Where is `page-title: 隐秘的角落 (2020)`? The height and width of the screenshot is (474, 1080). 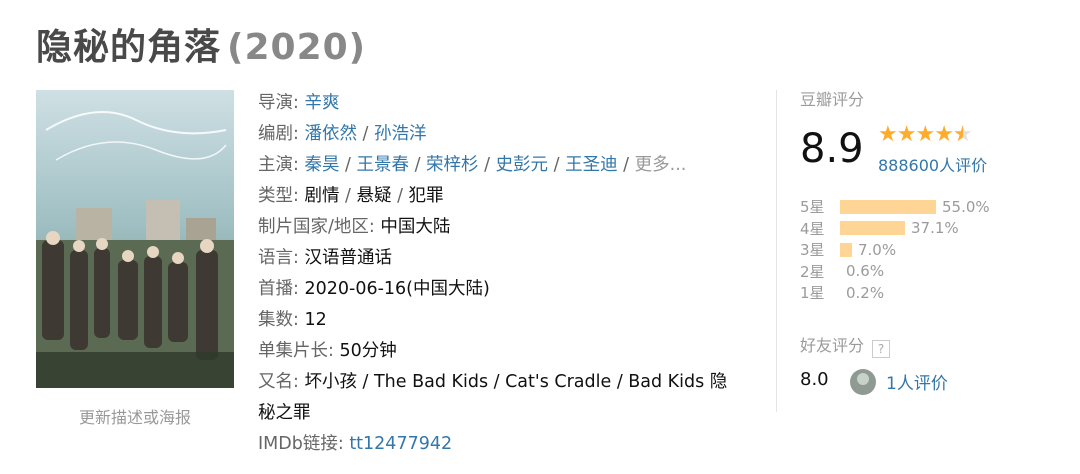
page-title: 隐秘的角落 (2020) is located at coordinates (201, 44).